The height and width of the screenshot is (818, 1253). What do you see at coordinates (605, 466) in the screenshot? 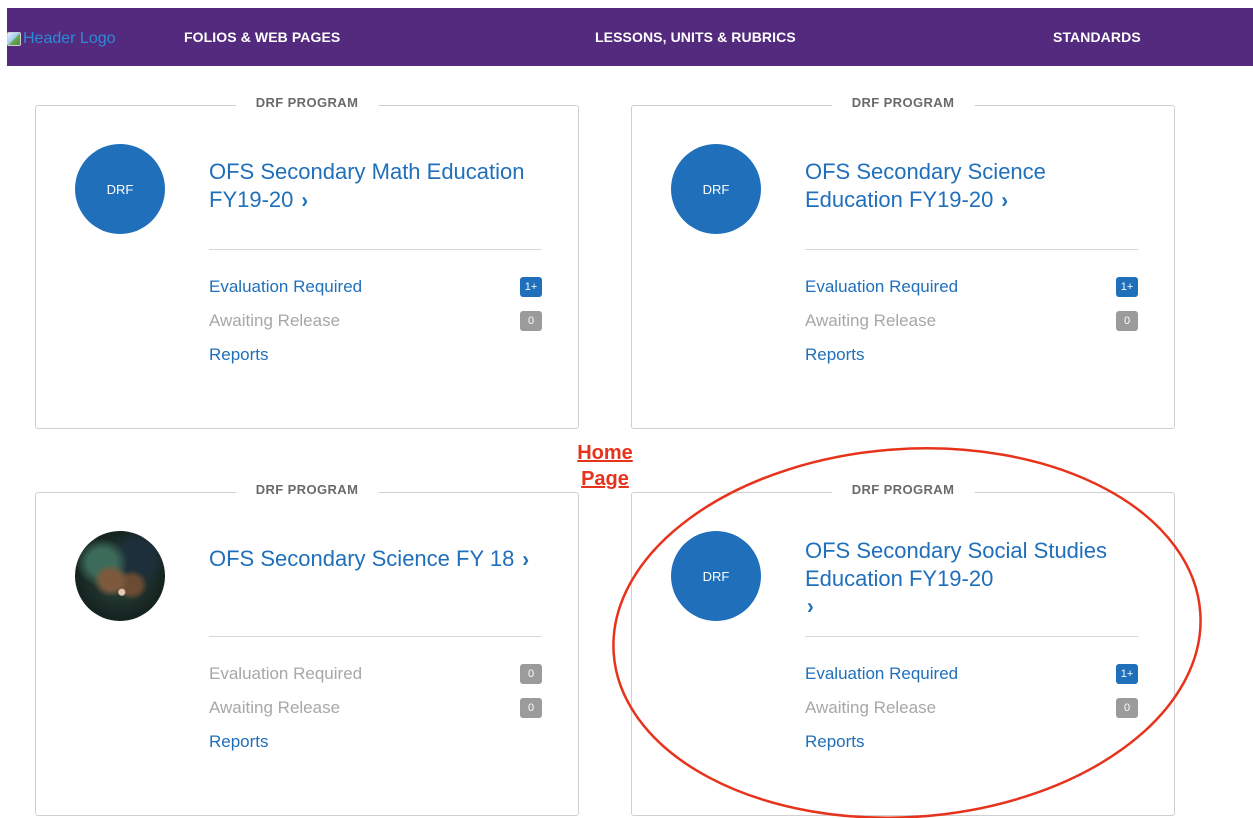
I see `home-page-annotation: Home Page` at bounding box center [605, 466].